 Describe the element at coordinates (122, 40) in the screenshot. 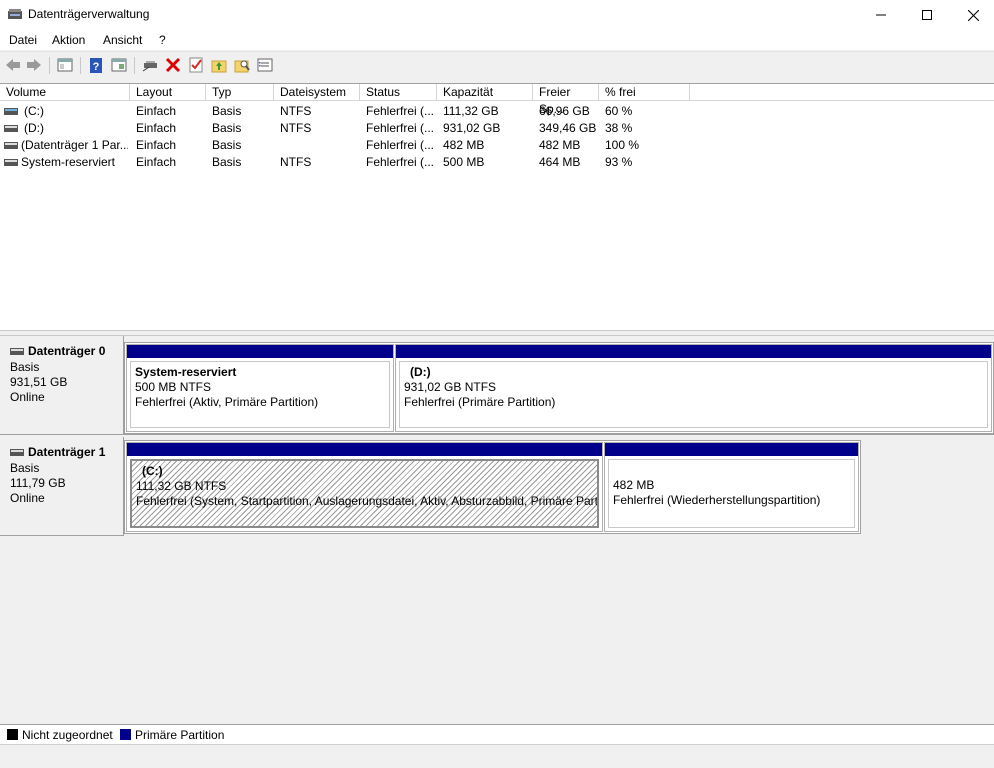

I see `menu-ansicht: Ansicht` at that location.